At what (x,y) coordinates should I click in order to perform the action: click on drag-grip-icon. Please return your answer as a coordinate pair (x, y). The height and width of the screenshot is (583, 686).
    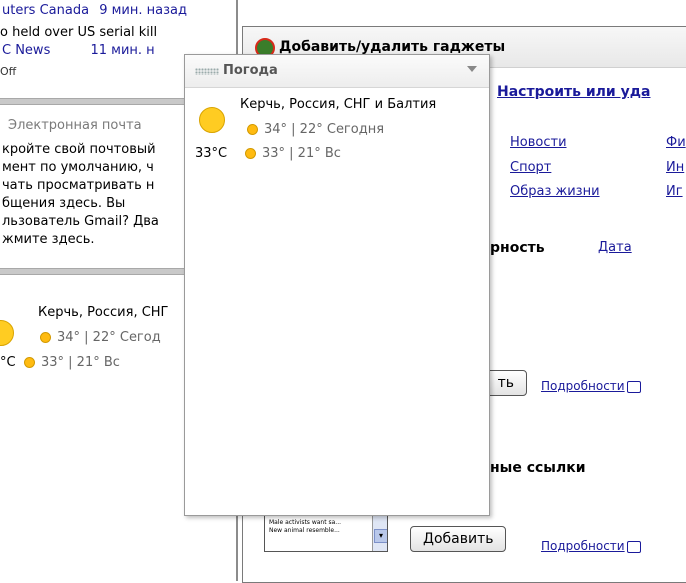
    Looking at the image, I should click on (207, 71).